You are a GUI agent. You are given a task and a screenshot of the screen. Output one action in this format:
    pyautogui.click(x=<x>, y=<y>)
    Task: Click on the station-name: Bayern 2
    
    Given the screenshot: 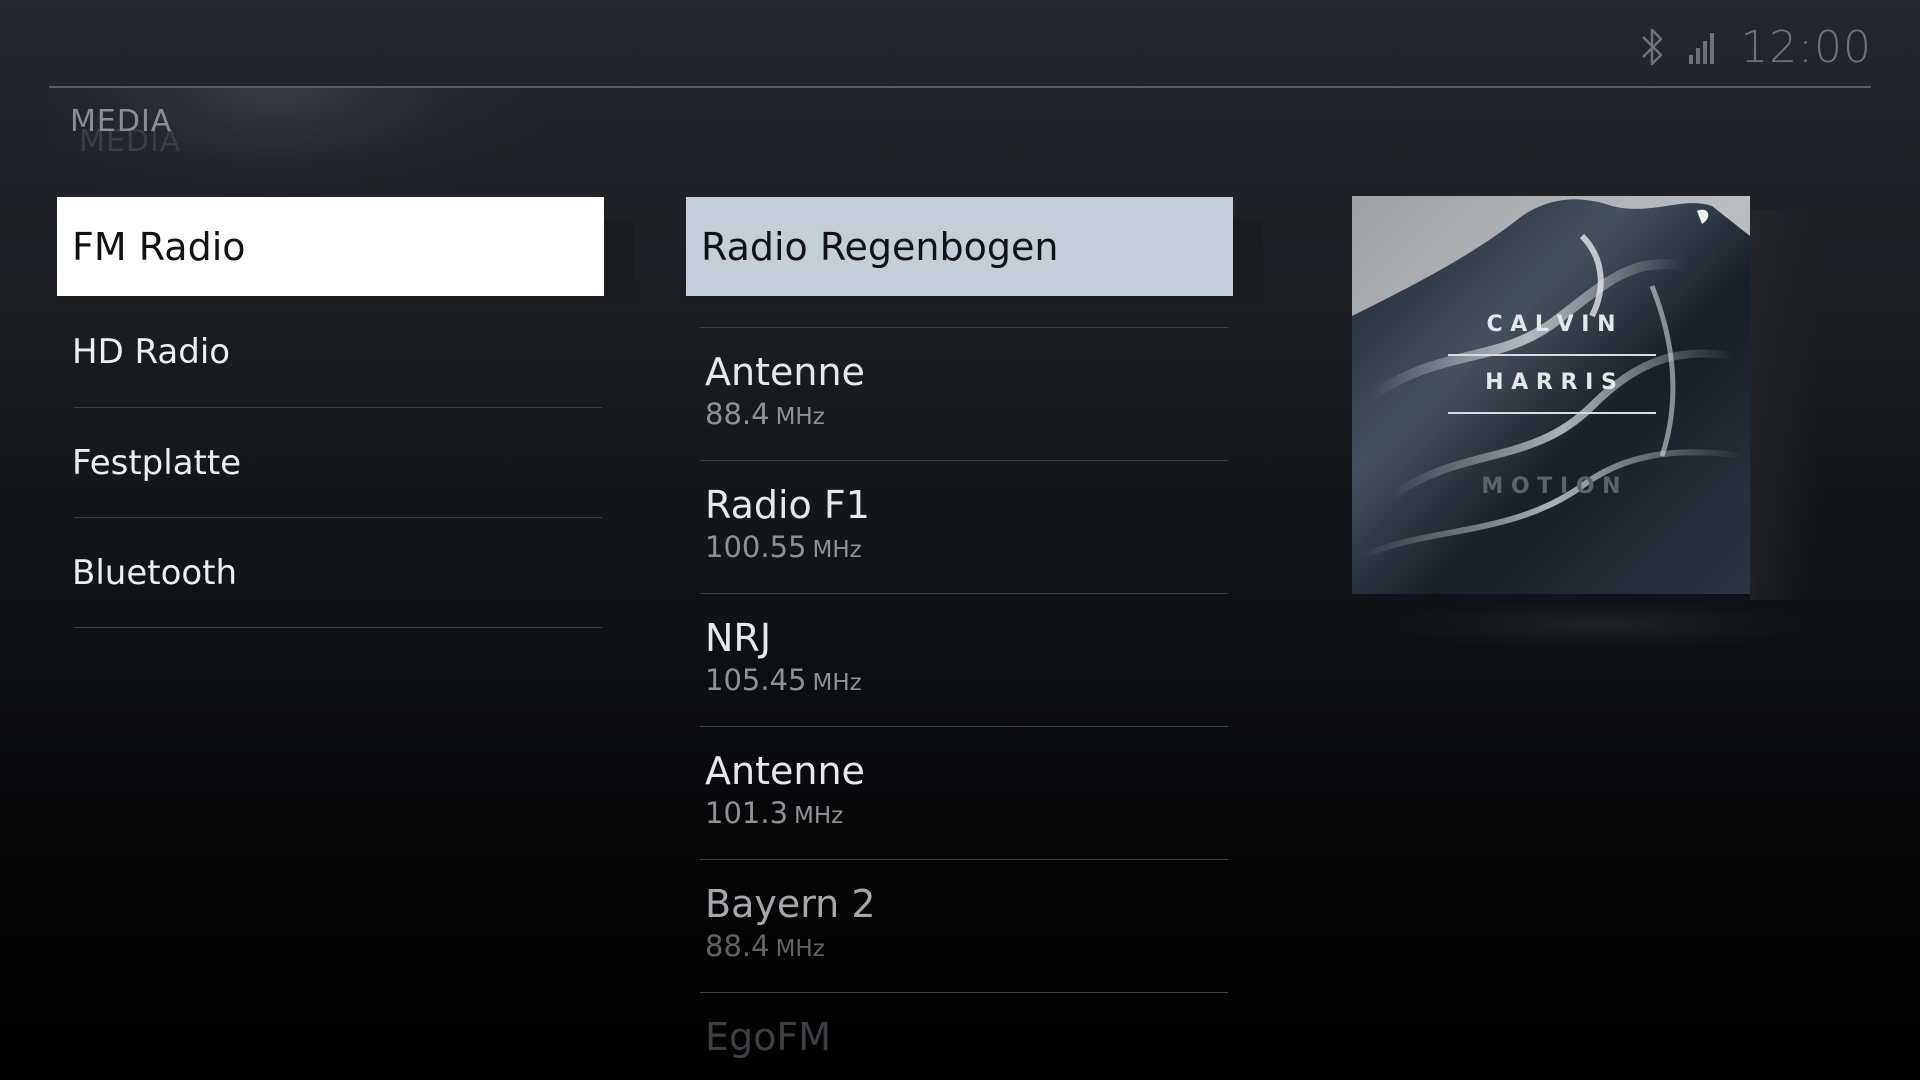 What is the action you would take?
    pyautogui.click(x=790, y=904)
    